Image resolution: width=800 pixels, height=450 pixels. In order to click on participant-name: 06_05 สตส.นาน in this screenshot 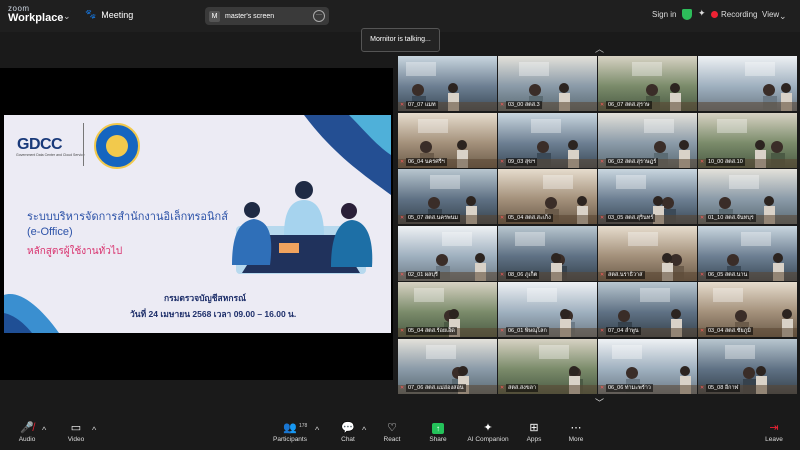, I will do `click(728, 274)`.